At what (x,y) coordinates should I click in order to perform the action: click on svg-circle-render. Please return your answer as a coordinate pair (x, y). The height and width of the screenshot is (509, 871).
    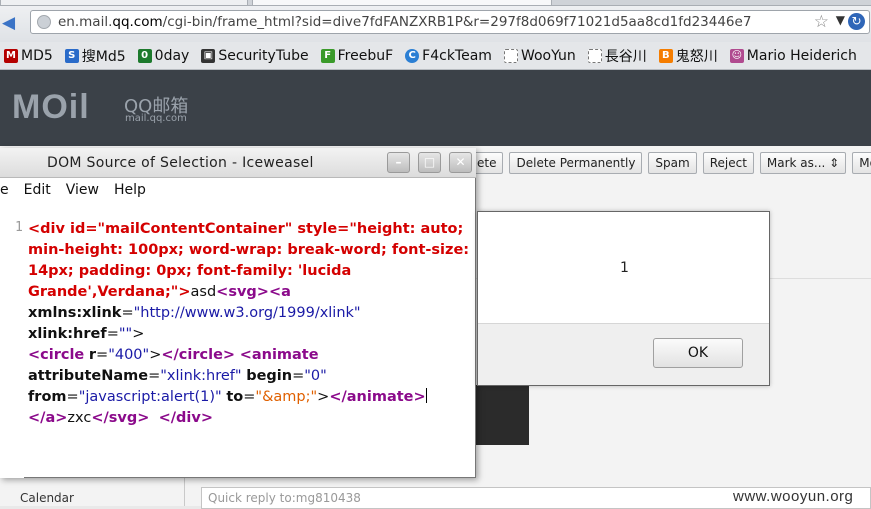
    Looking at the image, I should click on (501, 415).